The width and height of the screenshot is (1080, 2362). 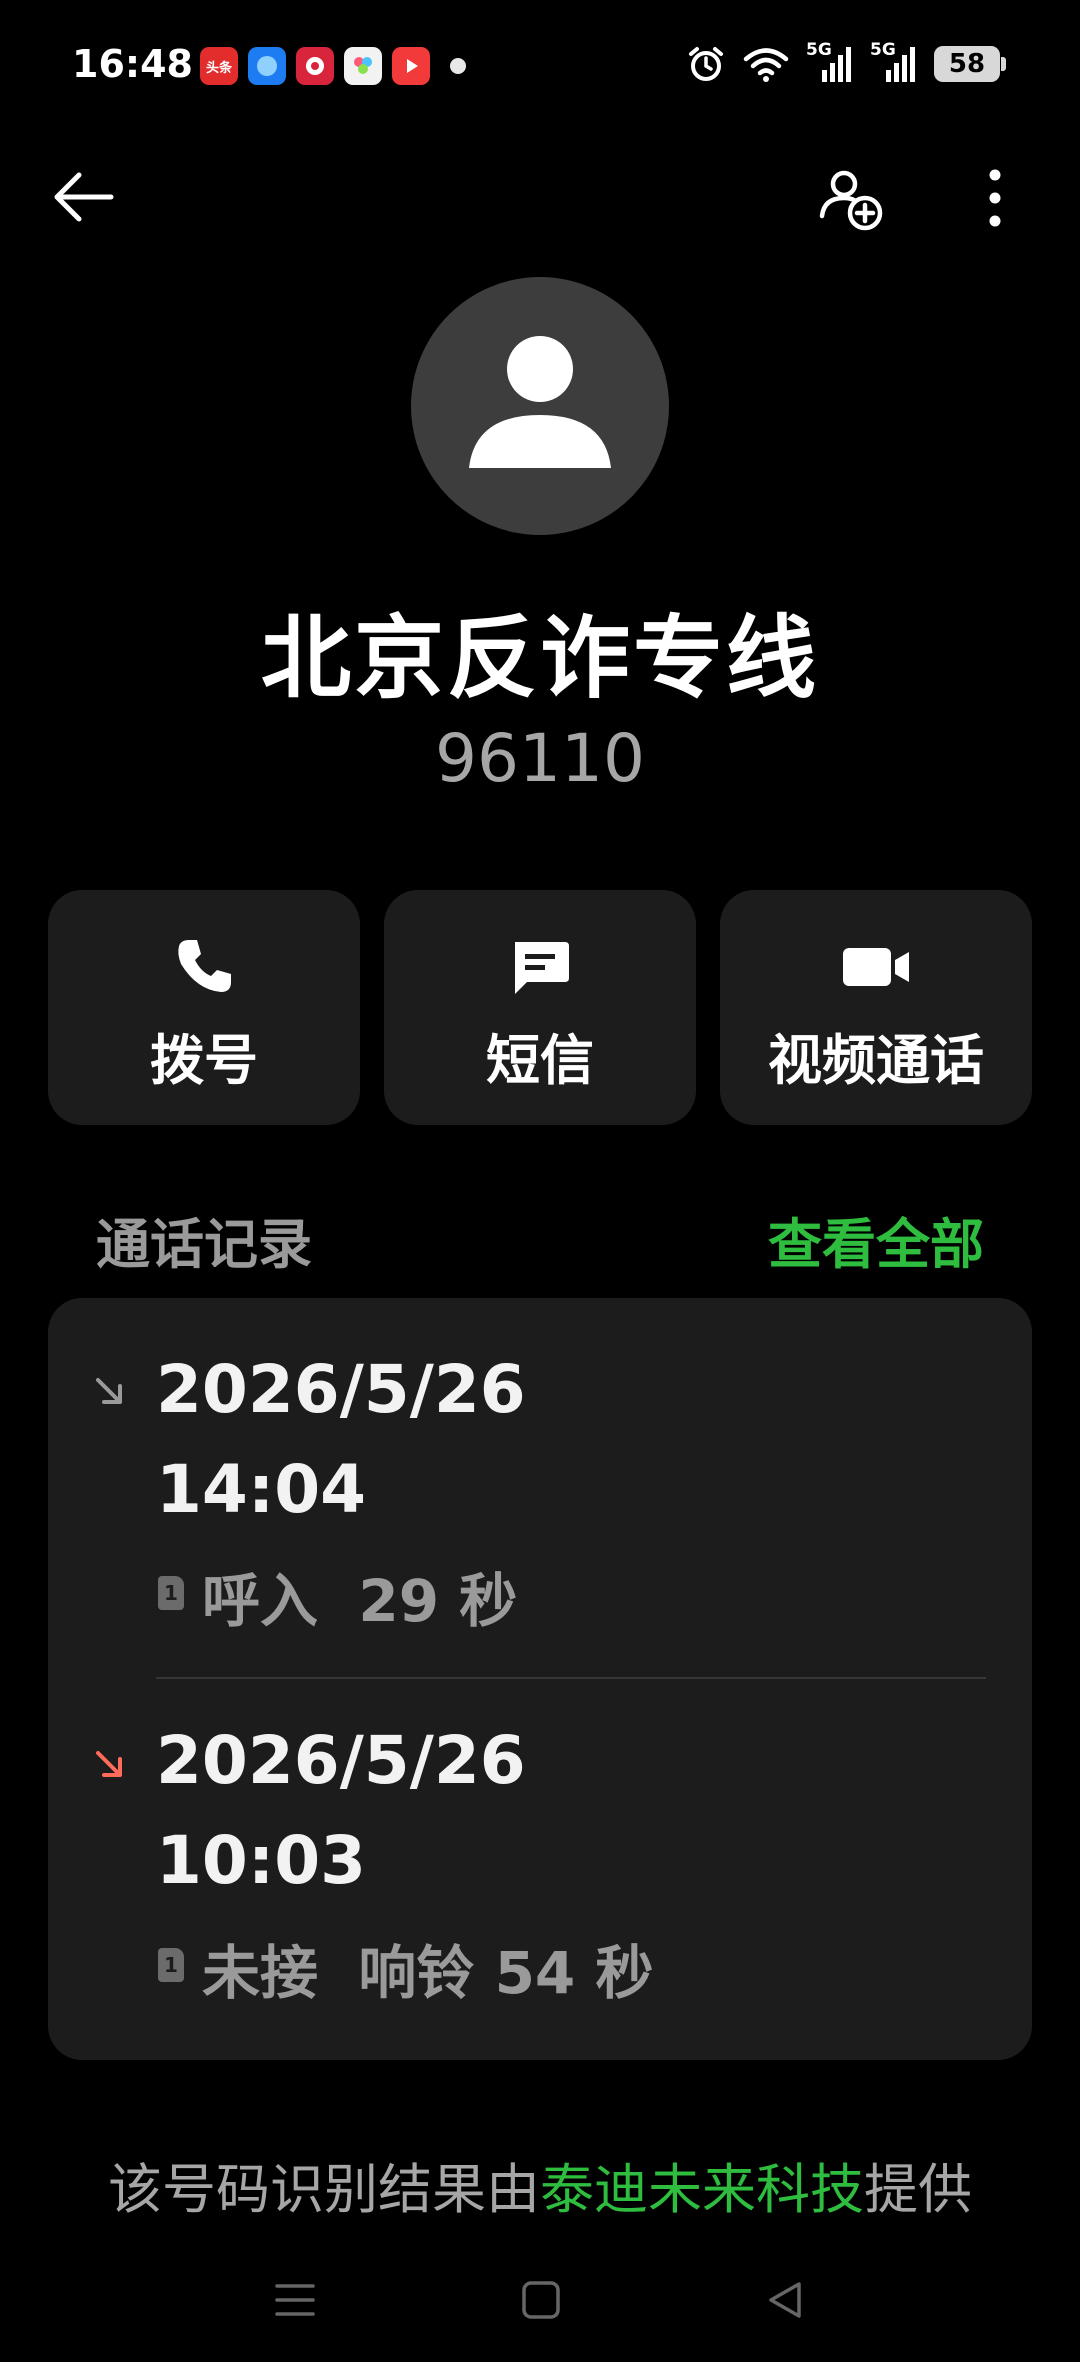 I want to click on more-options-button, so click(x=995, y=198).